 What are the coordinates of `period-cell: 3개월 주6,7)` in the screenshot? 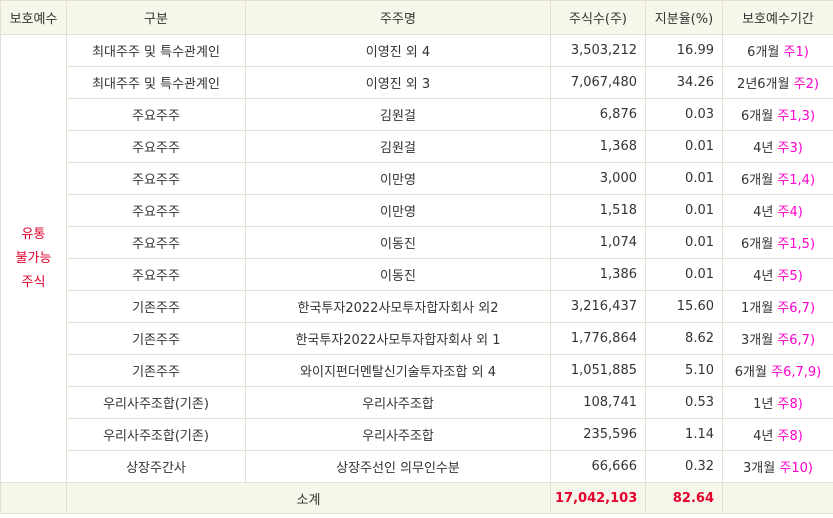 It's located at (777, 338).